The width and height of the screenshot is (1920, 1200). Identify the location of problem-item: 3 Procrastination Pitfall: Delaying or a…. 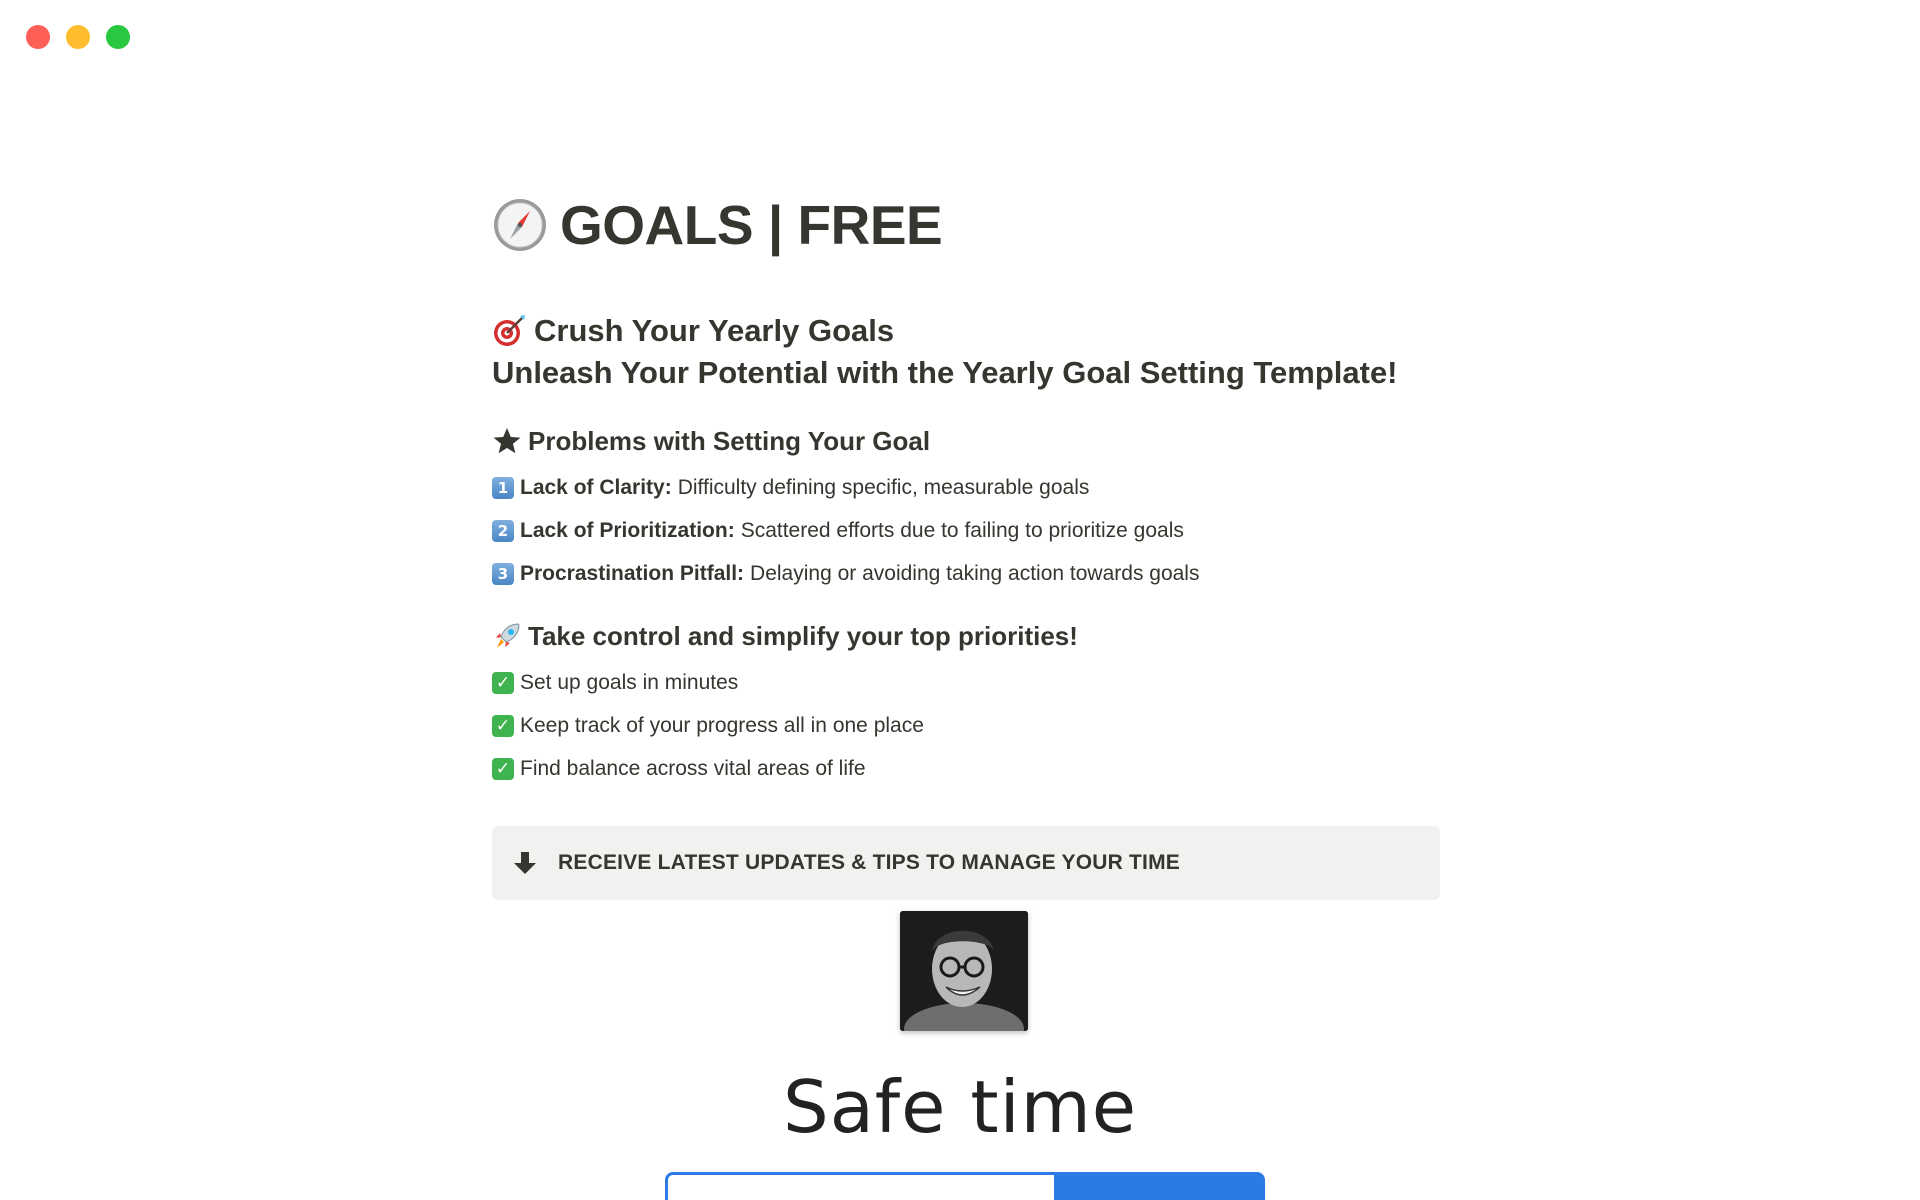
(967, 574).